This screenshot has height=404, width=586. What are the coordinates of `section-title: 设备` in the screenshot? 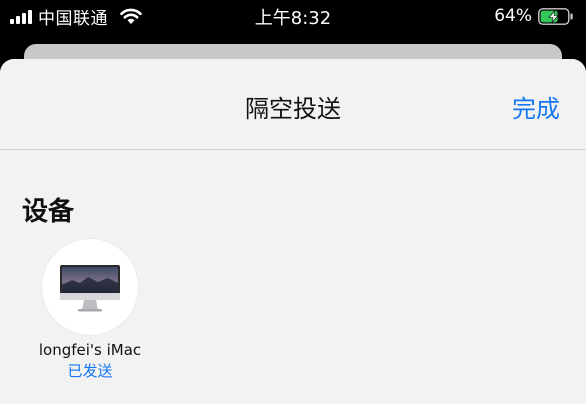 It's located at (48, 212).